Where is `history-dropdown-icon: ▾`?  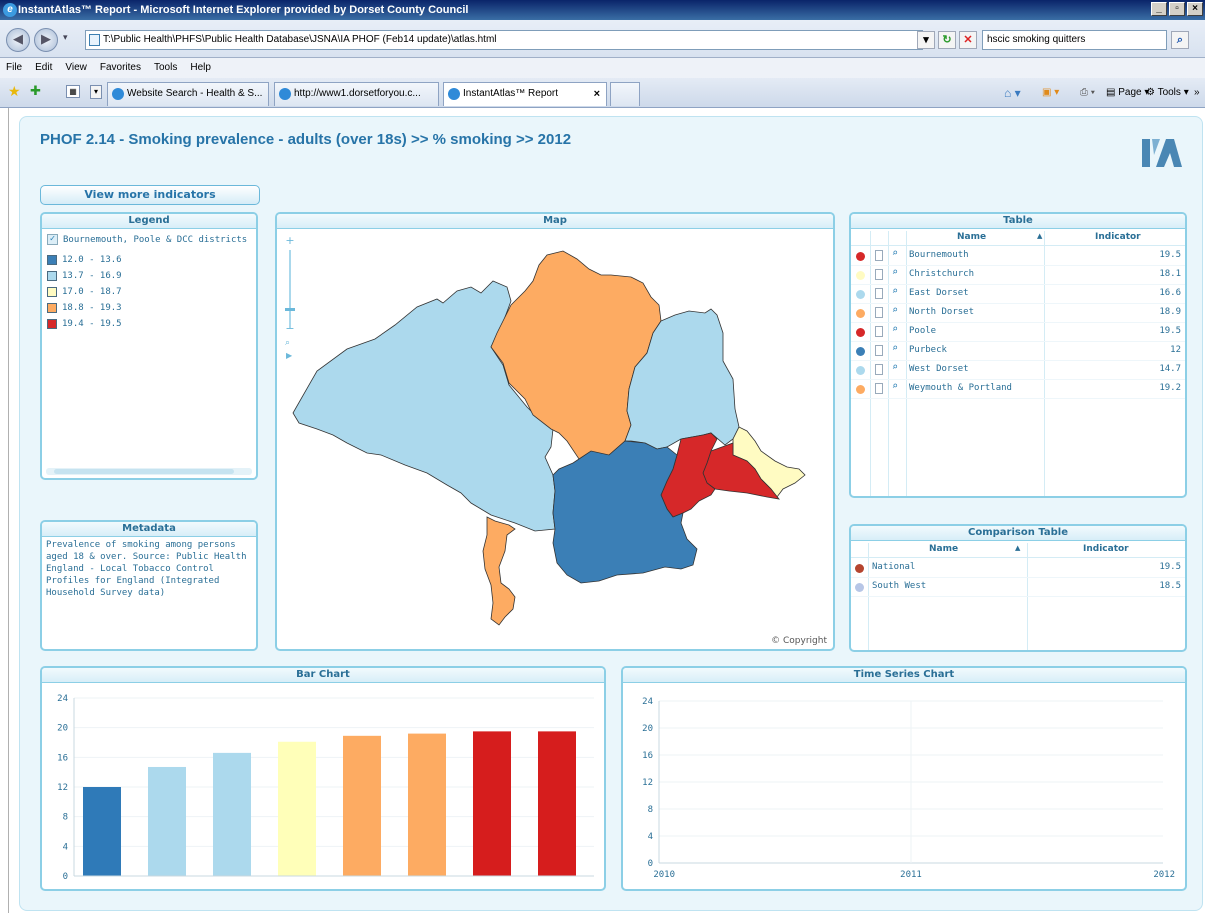 history-dropdown-icon: ▾ is located at coordinates (65, 38).